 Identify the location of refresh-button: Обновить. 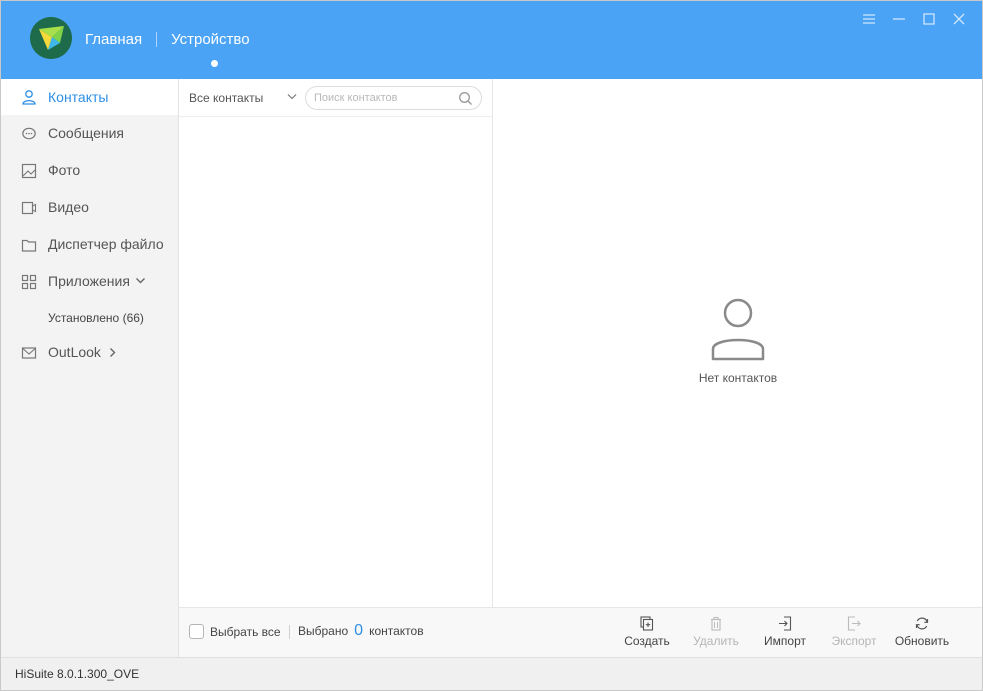
(922, 634).